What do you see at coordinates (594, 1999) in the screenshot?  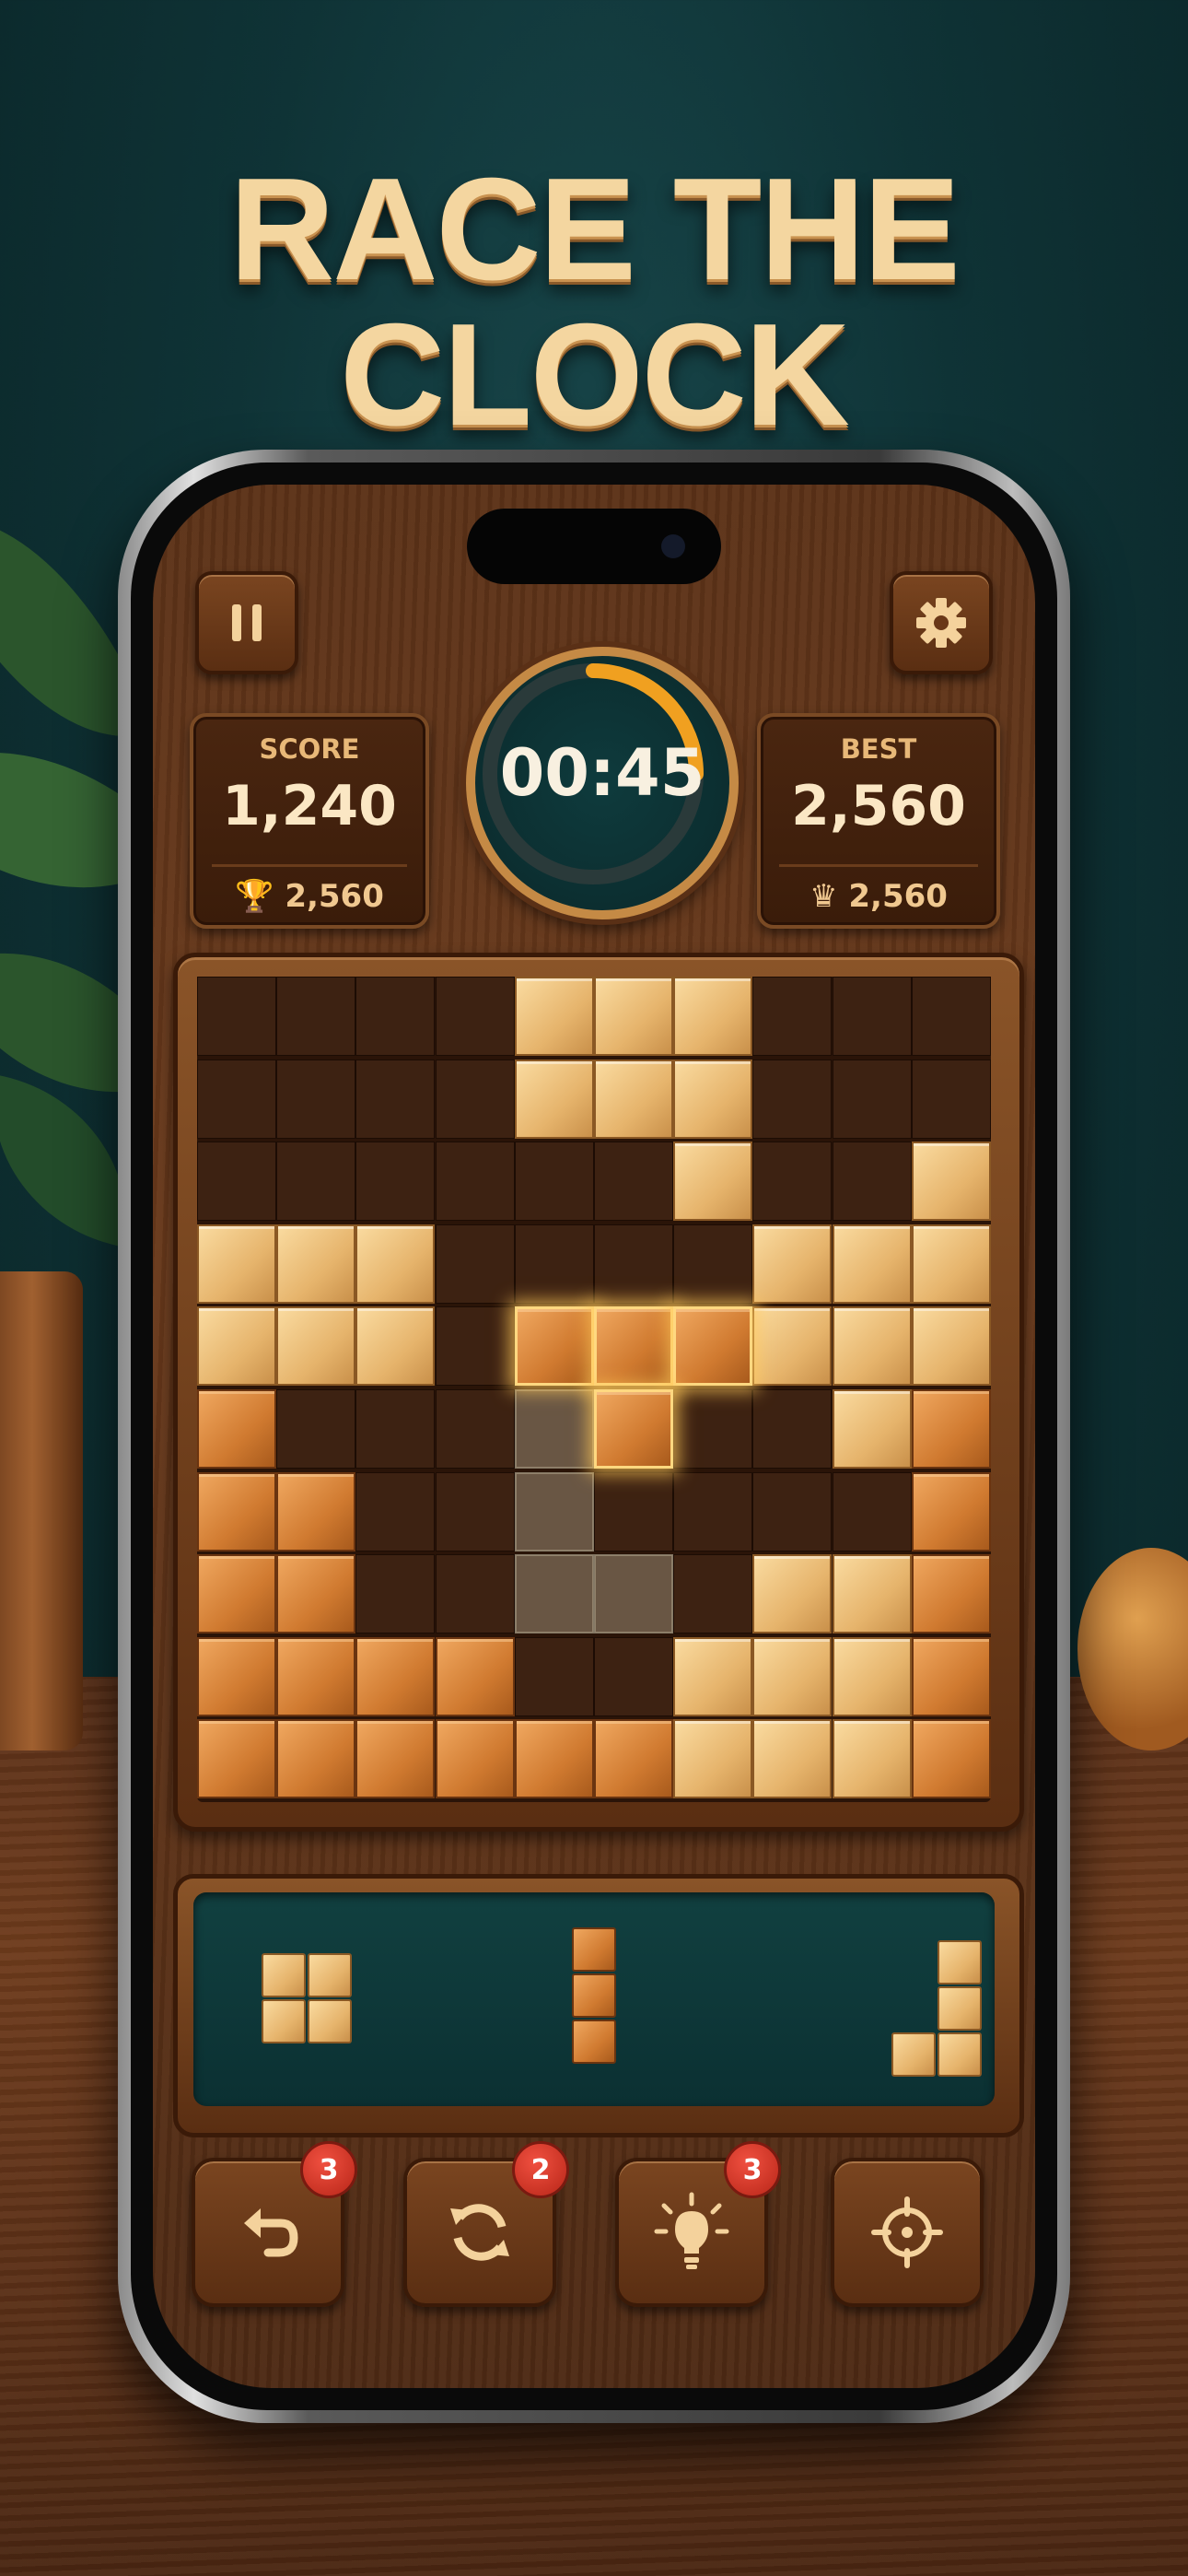 I see `piece-tray` at bounding box center [594, 1999].